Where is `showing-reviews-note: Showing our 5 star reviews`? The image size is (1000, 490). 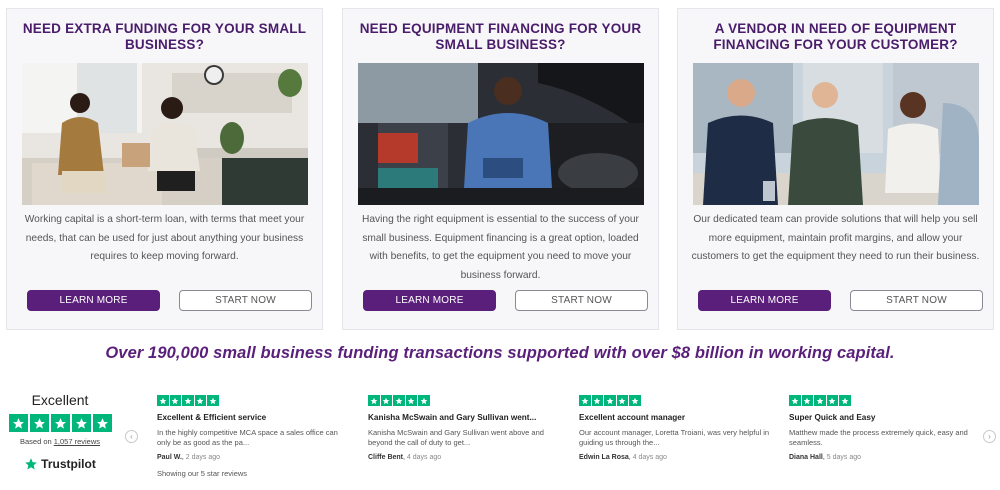 showing-reviews-note: Showing our 5 star reviews is located at coordinates (202, 473).